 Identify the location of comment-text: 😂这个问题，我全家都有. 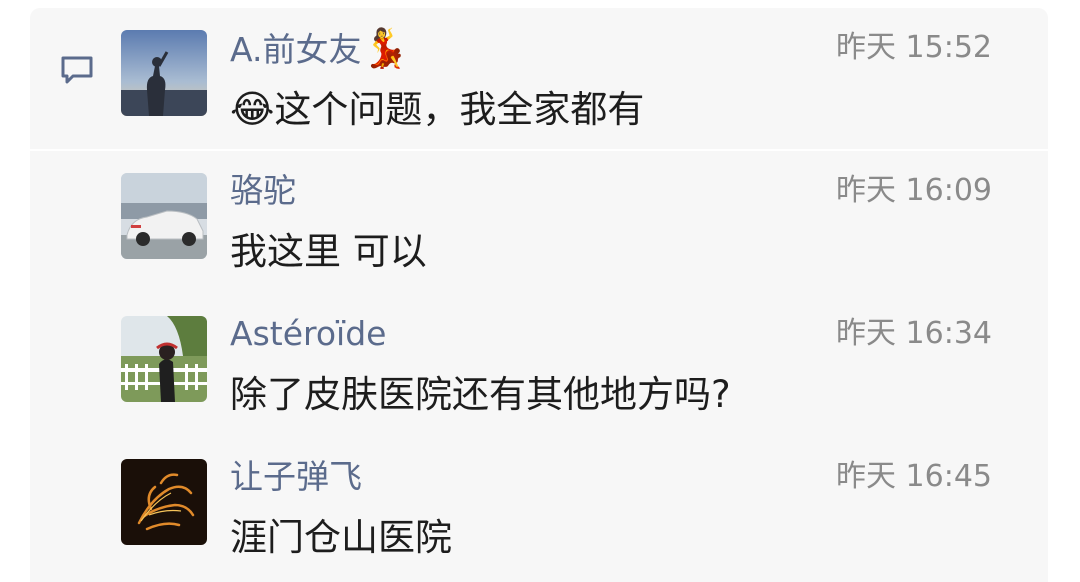
(437, 109).